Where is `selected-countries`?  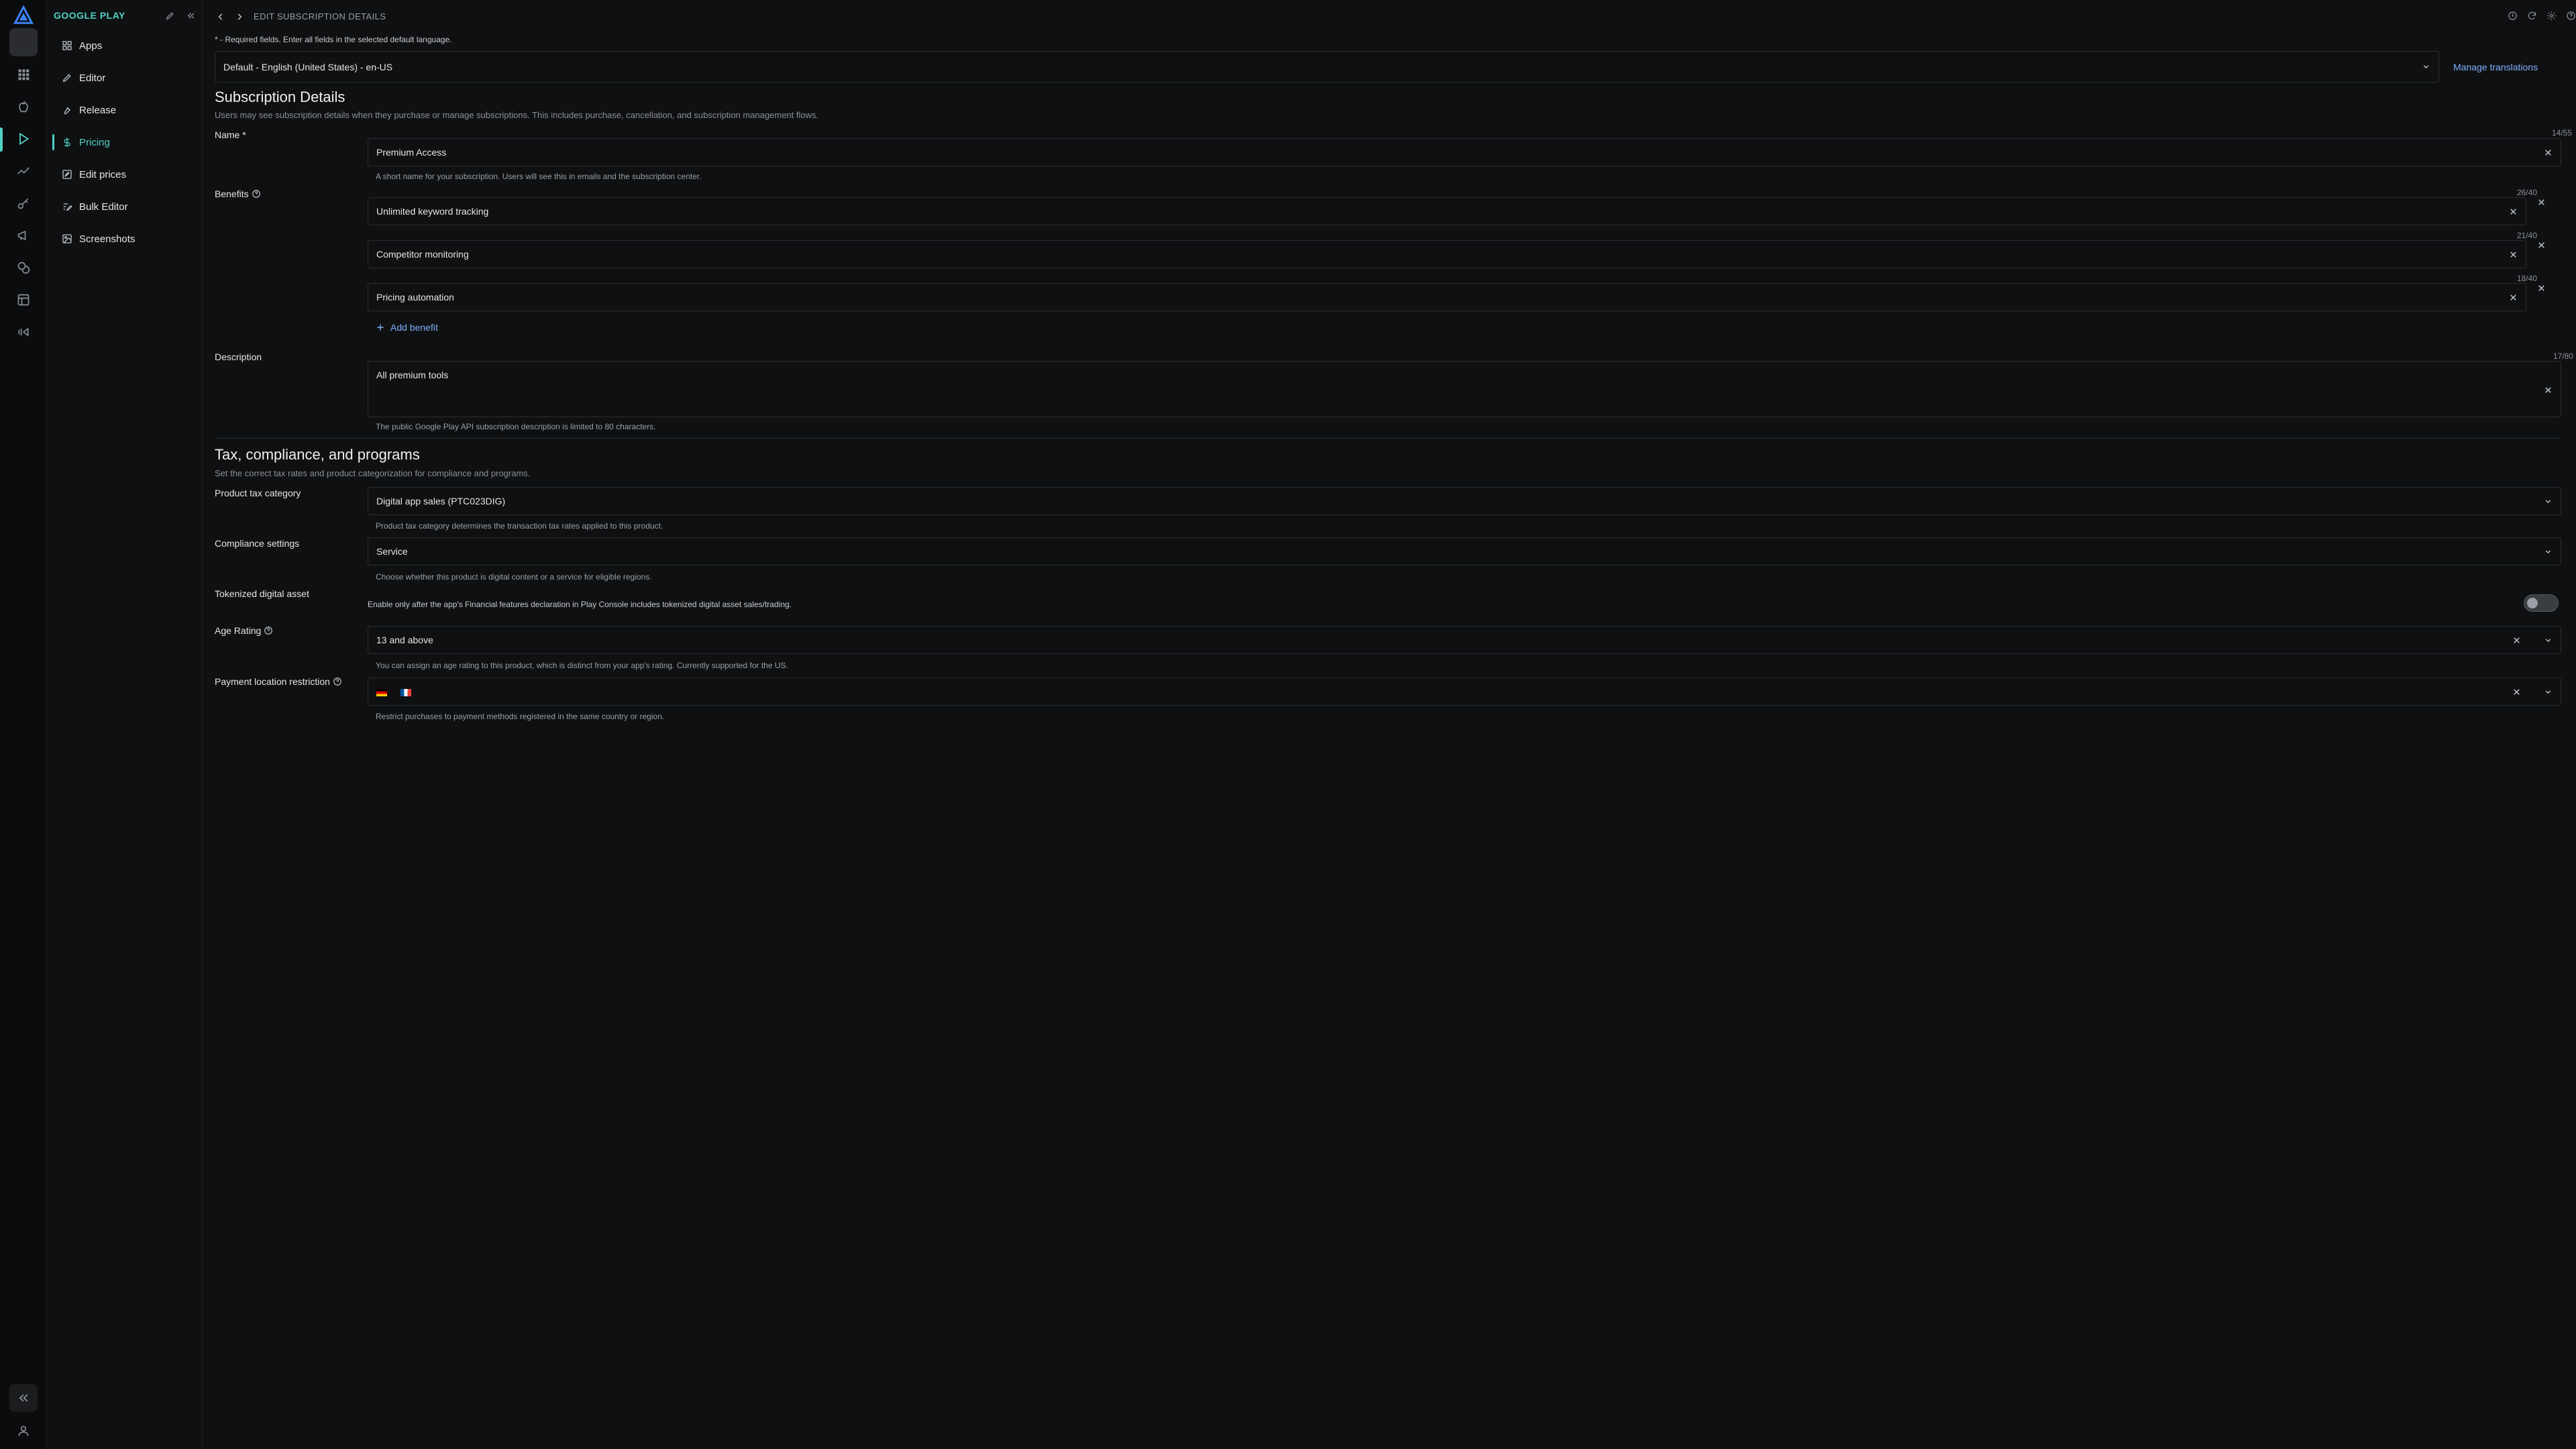
selected-countries is located at coordinates (1444, 691).